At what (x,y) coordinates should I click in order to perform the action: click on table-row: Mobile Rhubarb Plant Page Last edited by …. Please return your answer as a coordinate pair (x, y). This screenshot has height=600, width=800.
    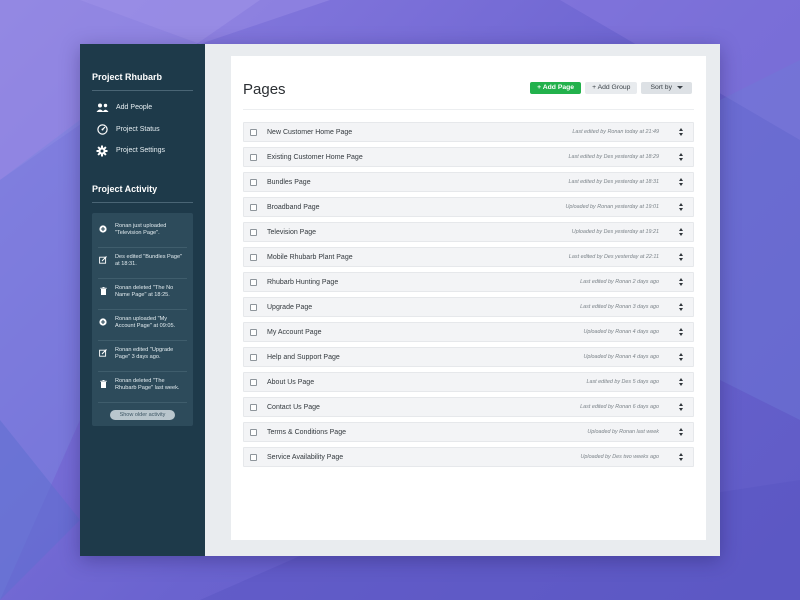
    Looking at the image, I should click on (468, 257).